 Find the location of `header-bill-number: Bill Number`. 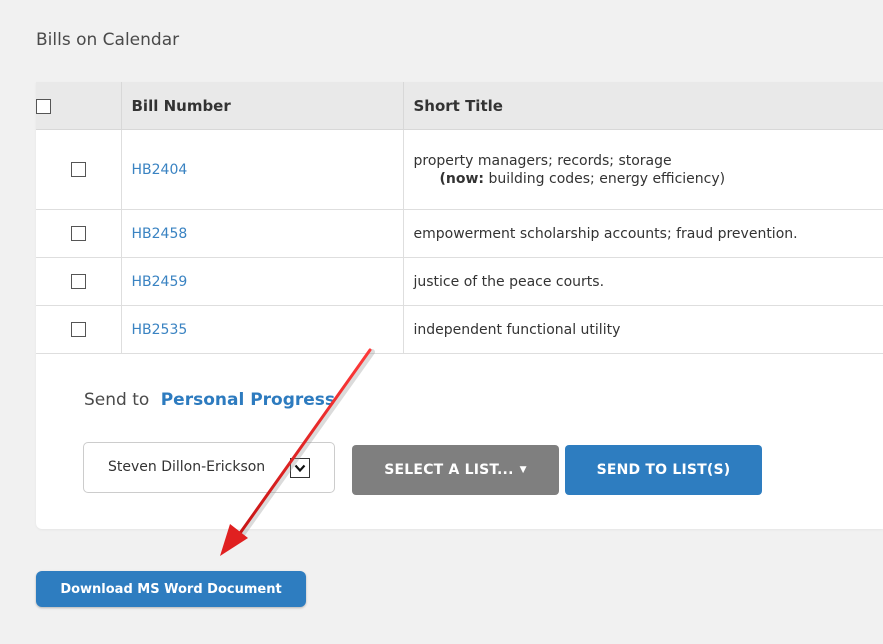

header-bill-number: Bill Number is located at coordinates (262, 106).